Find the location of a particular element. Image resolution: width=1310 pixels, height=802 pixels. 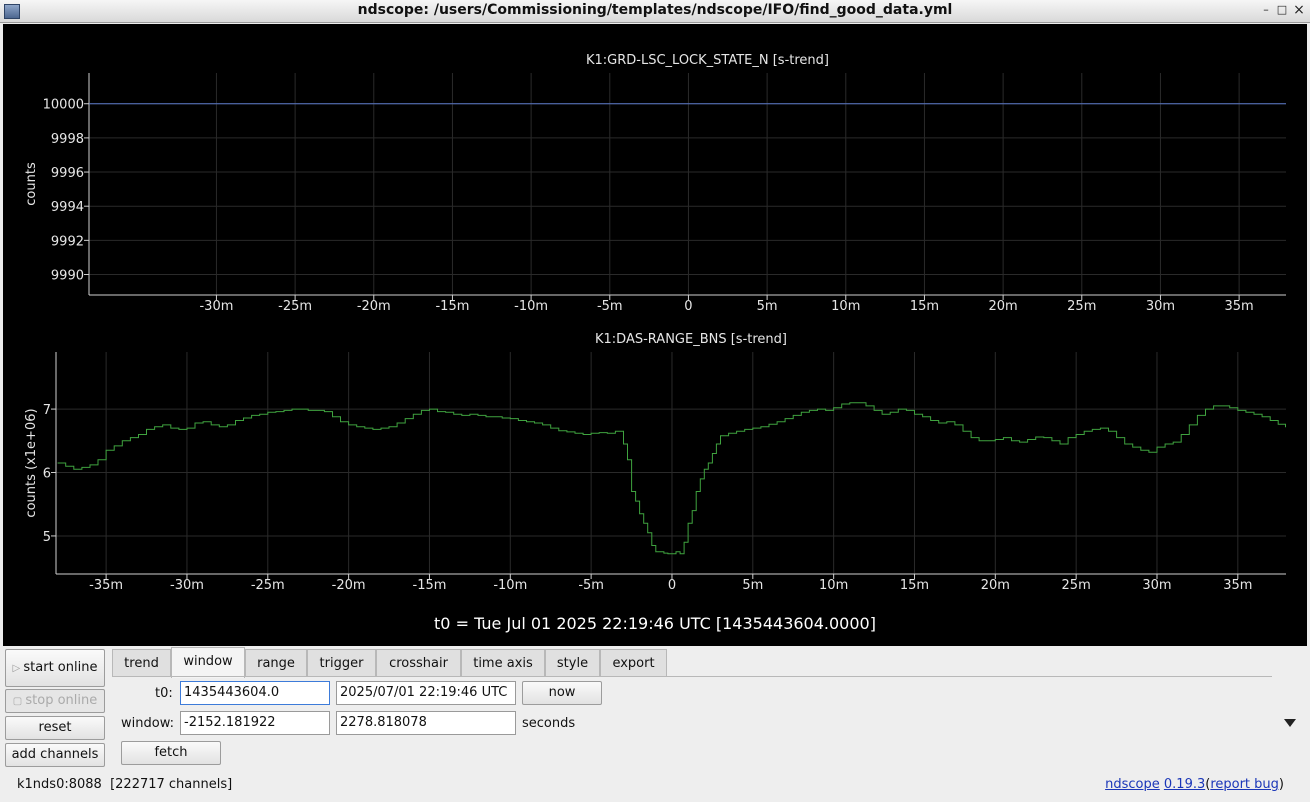

y-tick-label: 6 is located at coordinates (47, 474).